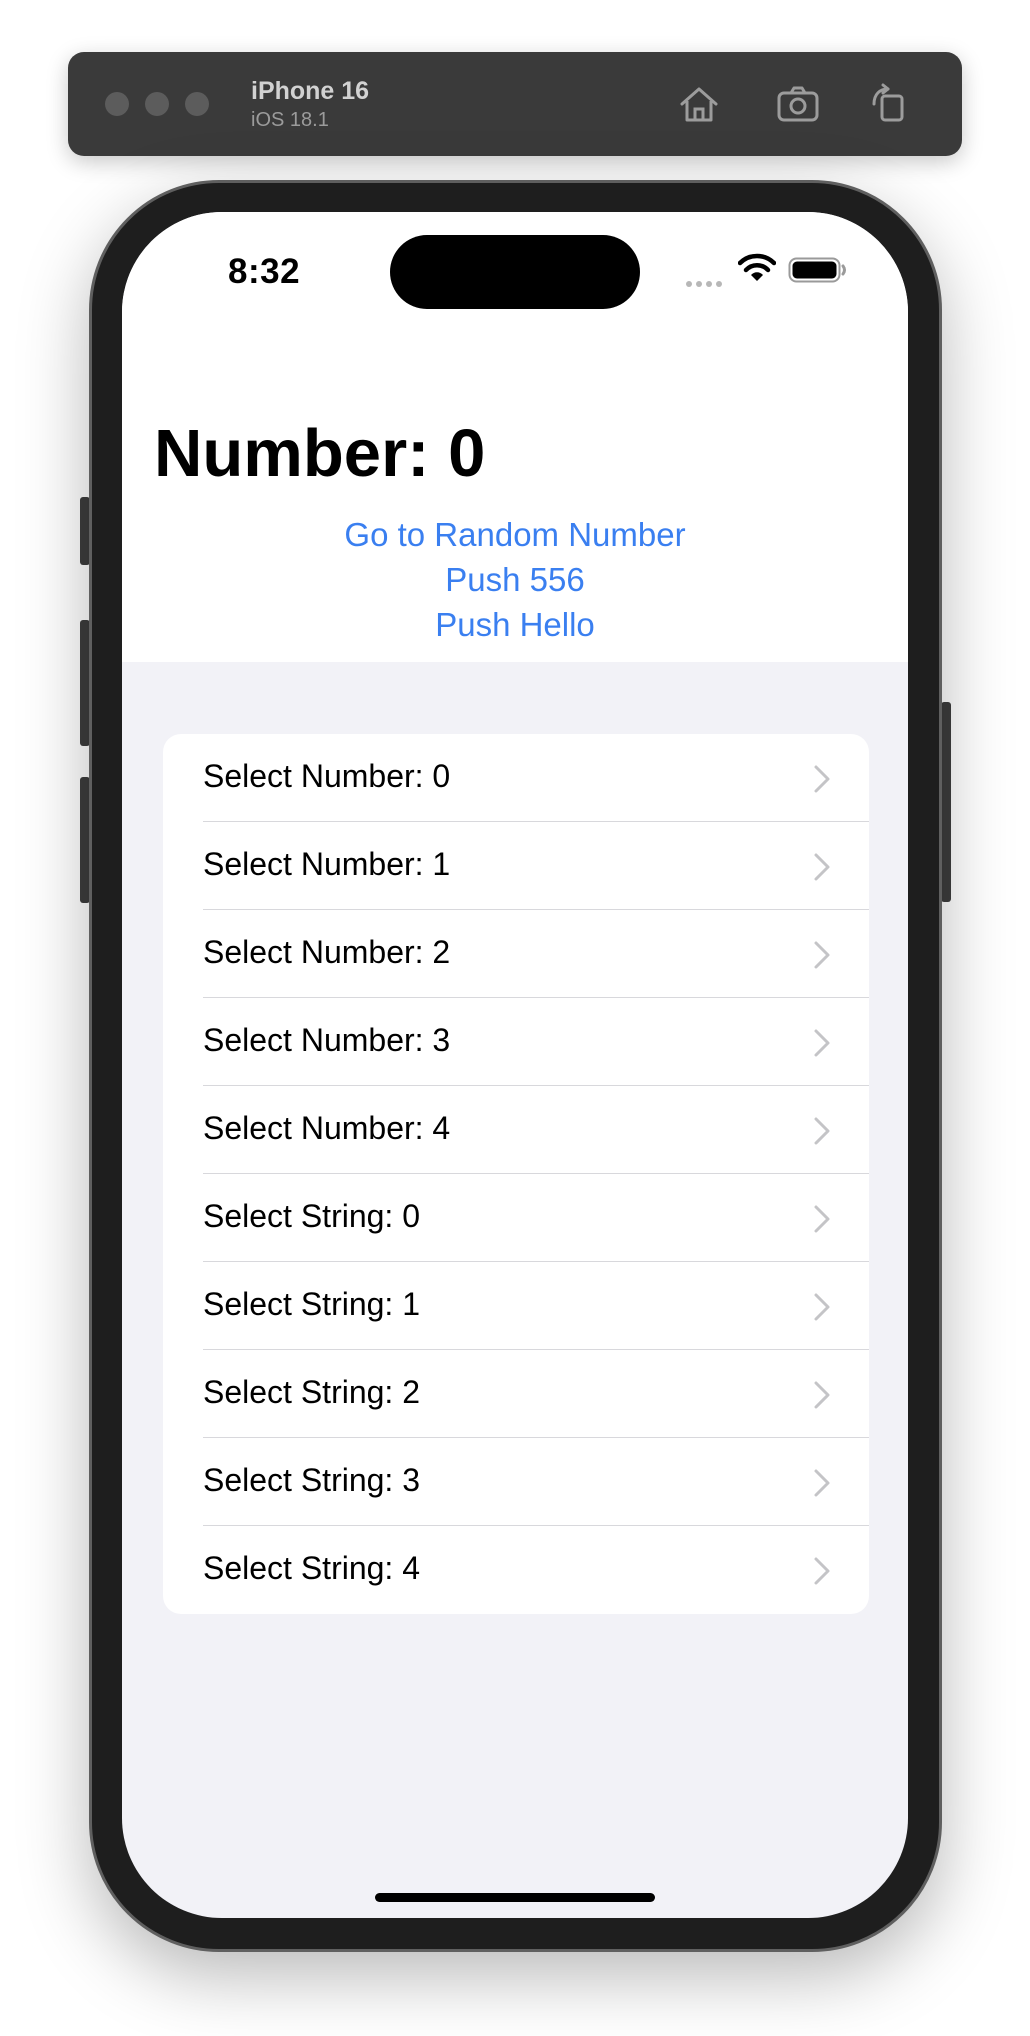 This screenshot has width=1030, height=2036. I want to click on list-item: Select String: 2, so click(516, 1394).